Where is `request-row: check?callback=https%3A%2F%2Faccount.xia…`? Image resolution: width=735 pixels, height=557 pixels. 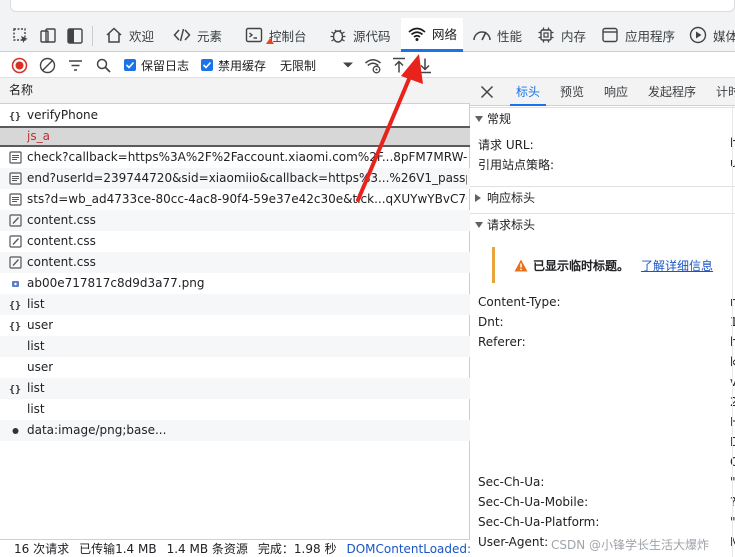 request-row: check?callback=https%3A%2F%2Faccount.xia… is located at coordinates (235, 157).